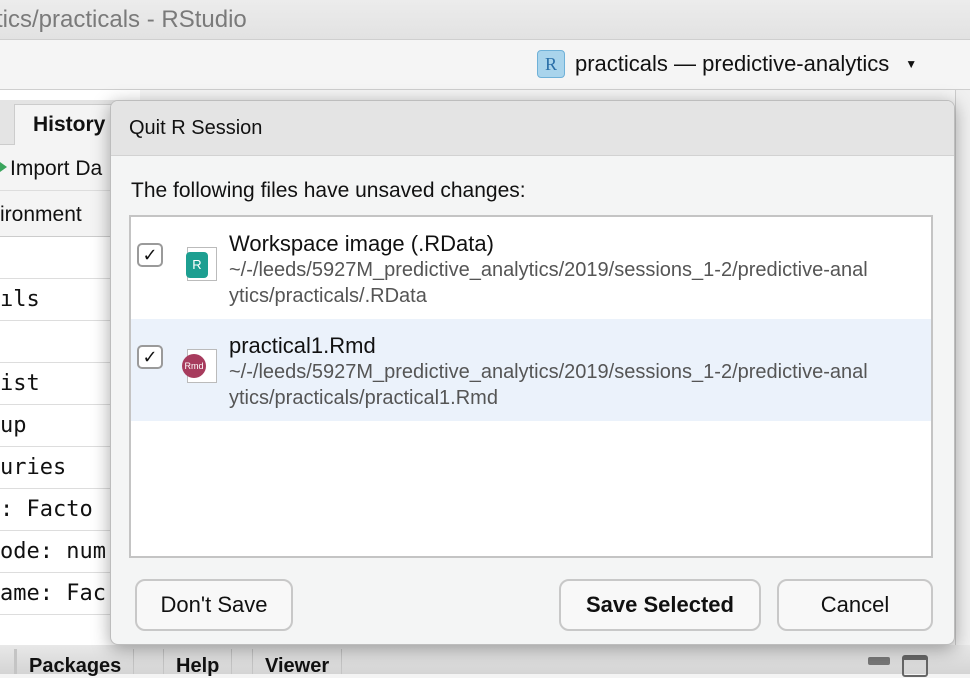  What do you see at coordinates (855, 605) in the screenshot?
I see `cancel-button: Cancel` at bounding box center [855, 605].